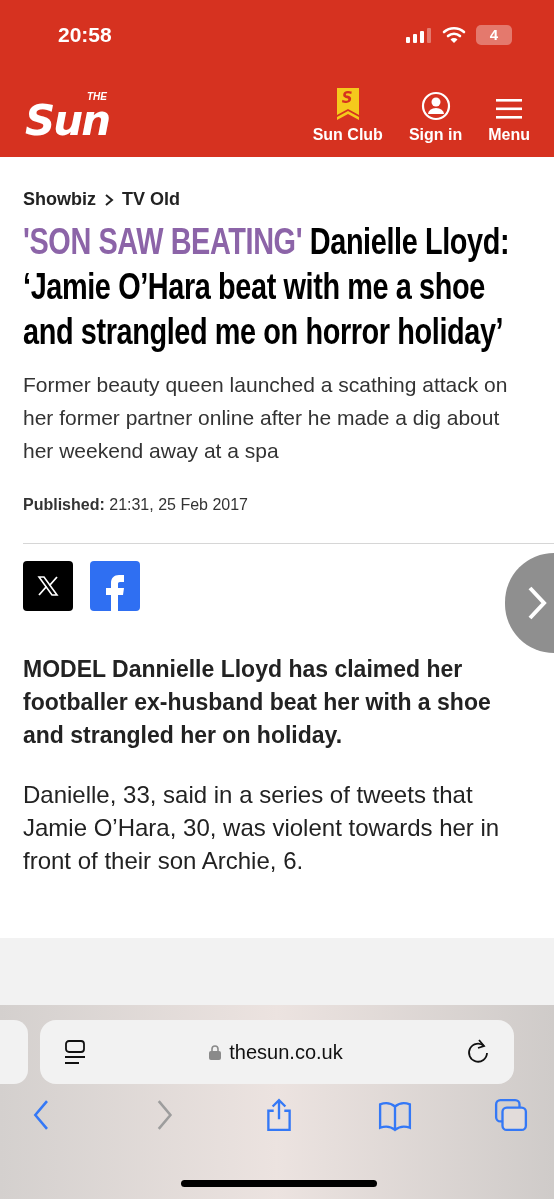 The width and height of the screenshot is (554, 1199). I want to click on x-logo-icon, so click(48, 586).